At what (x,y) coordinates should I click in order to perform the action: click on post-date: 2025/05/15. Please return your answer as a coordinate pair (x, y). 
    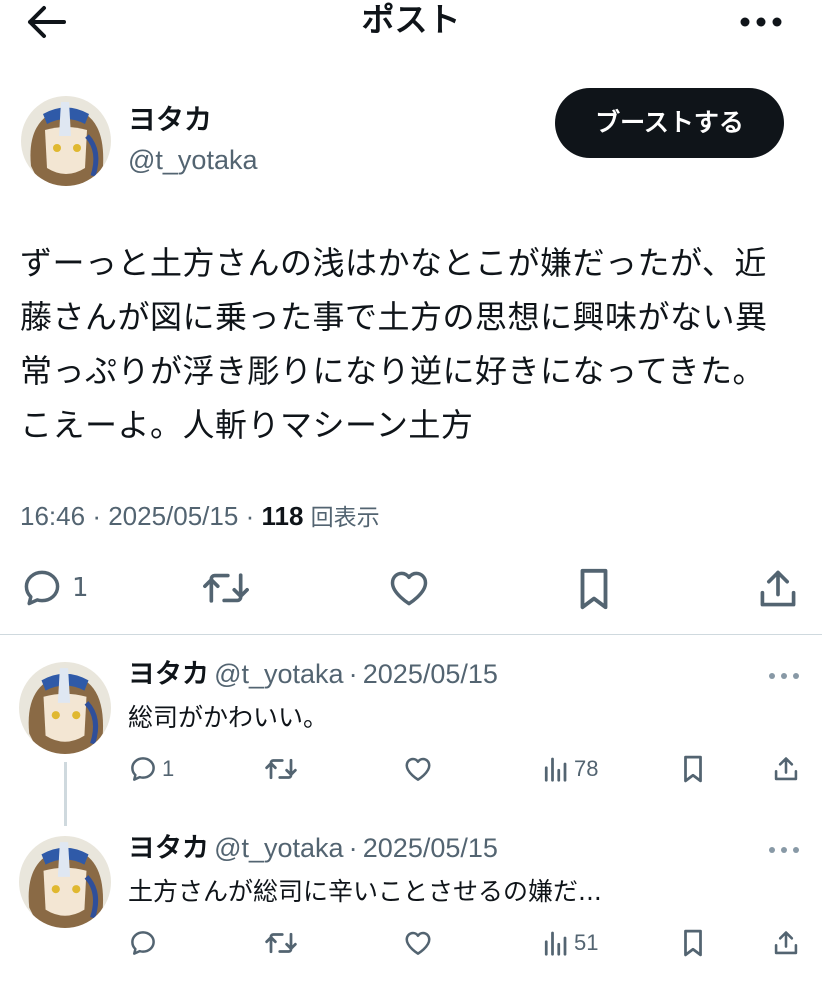
    Looking at the image, I should click on (173, 516).